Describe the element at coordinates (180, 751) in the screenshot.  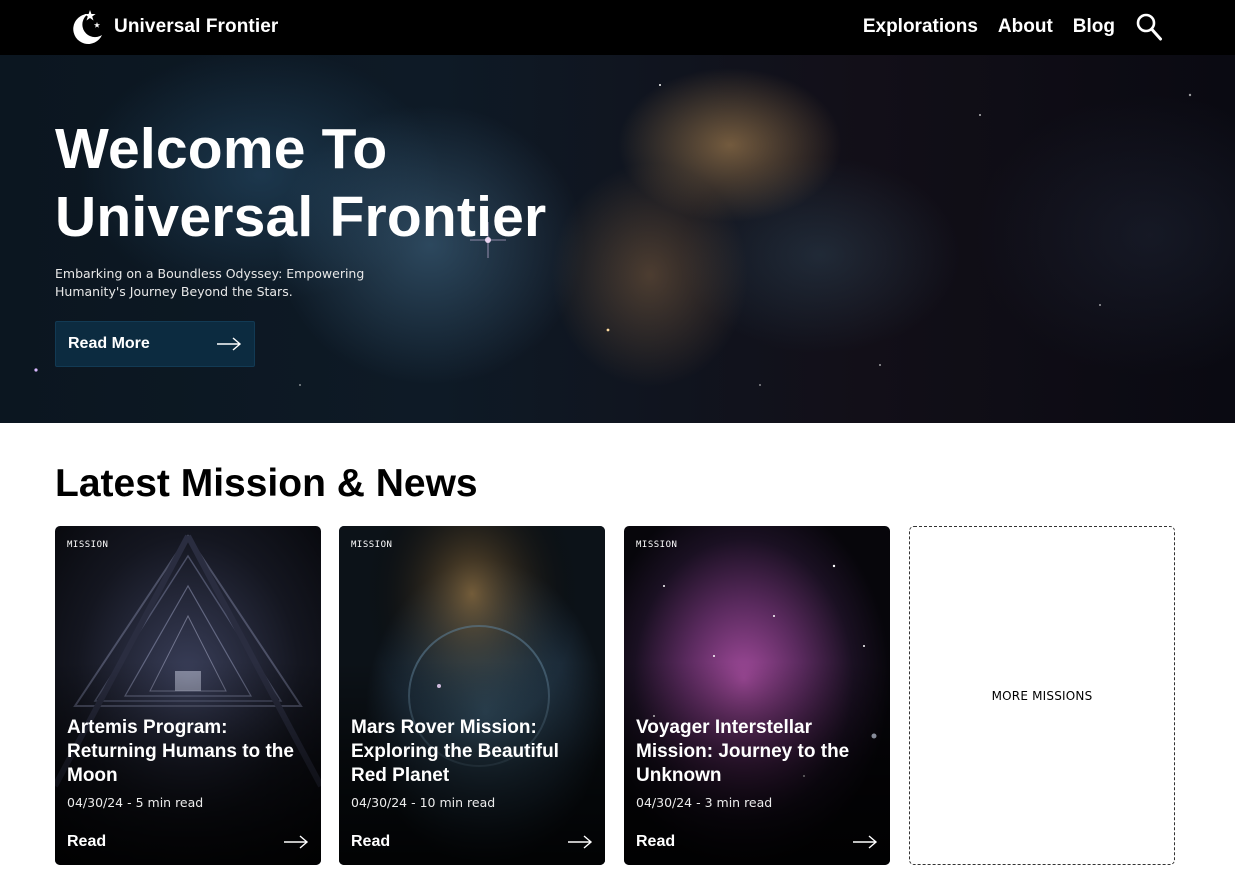
I see `card-title-line: Returning Humans to the` at that location.